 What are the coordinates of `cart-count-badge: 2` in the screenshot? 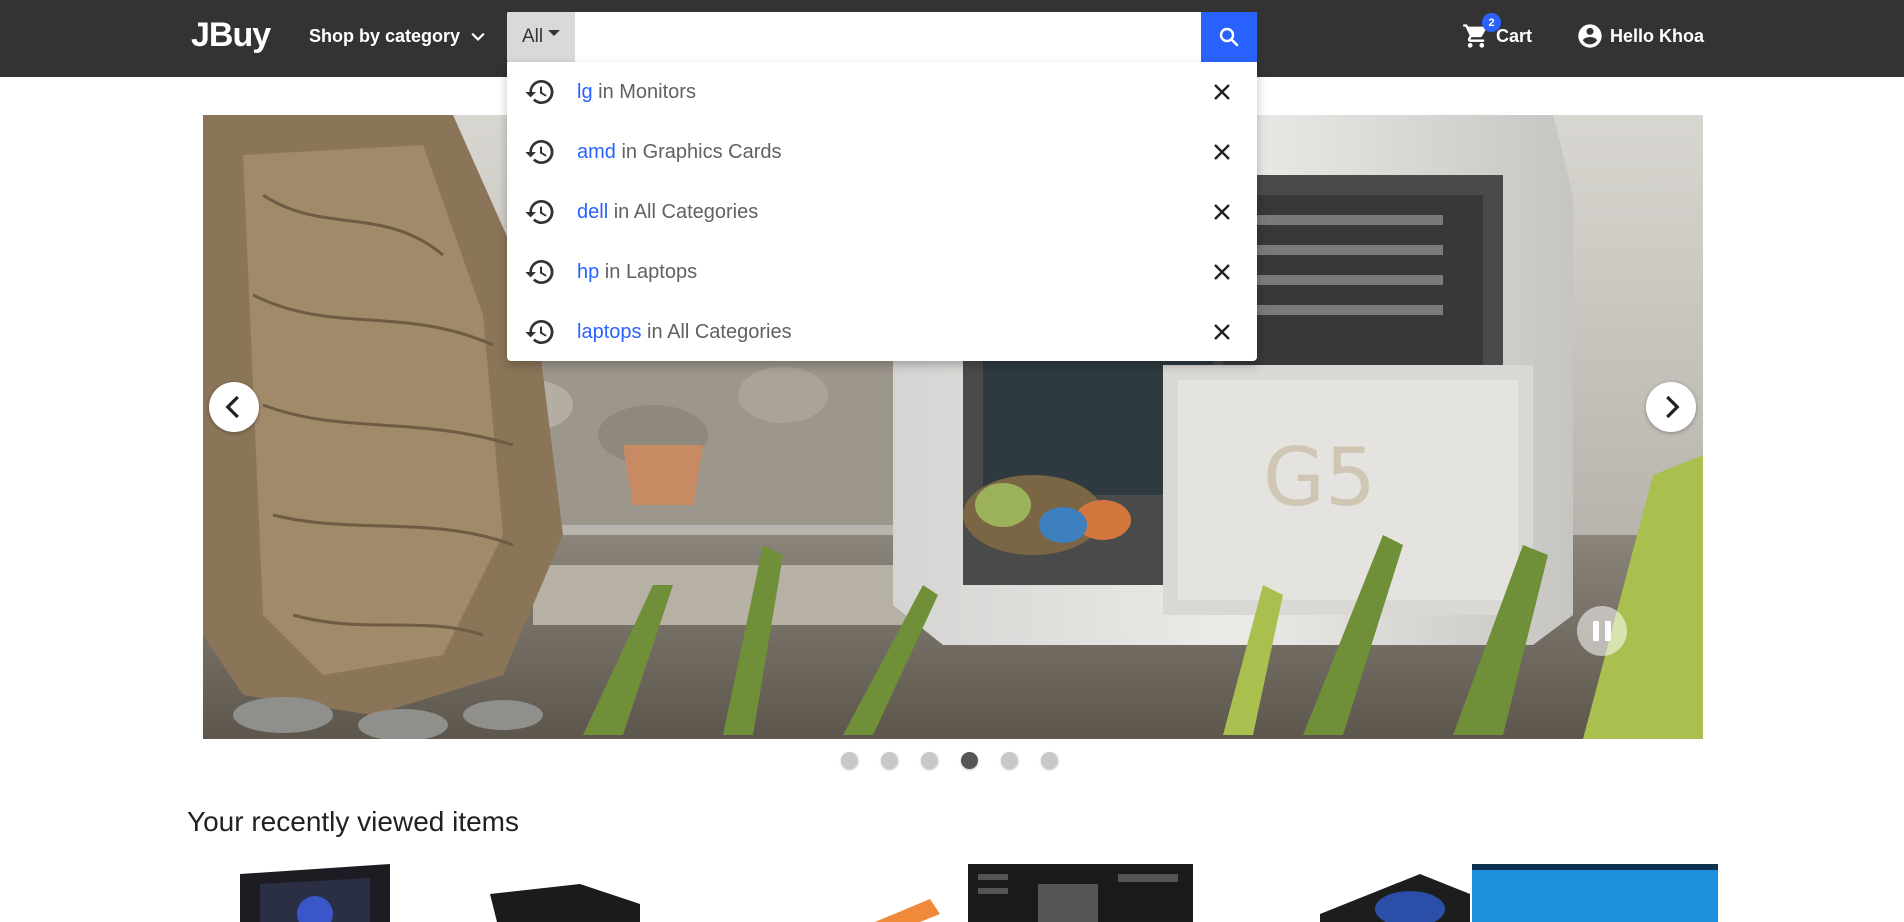 It's located at (1491, 22).